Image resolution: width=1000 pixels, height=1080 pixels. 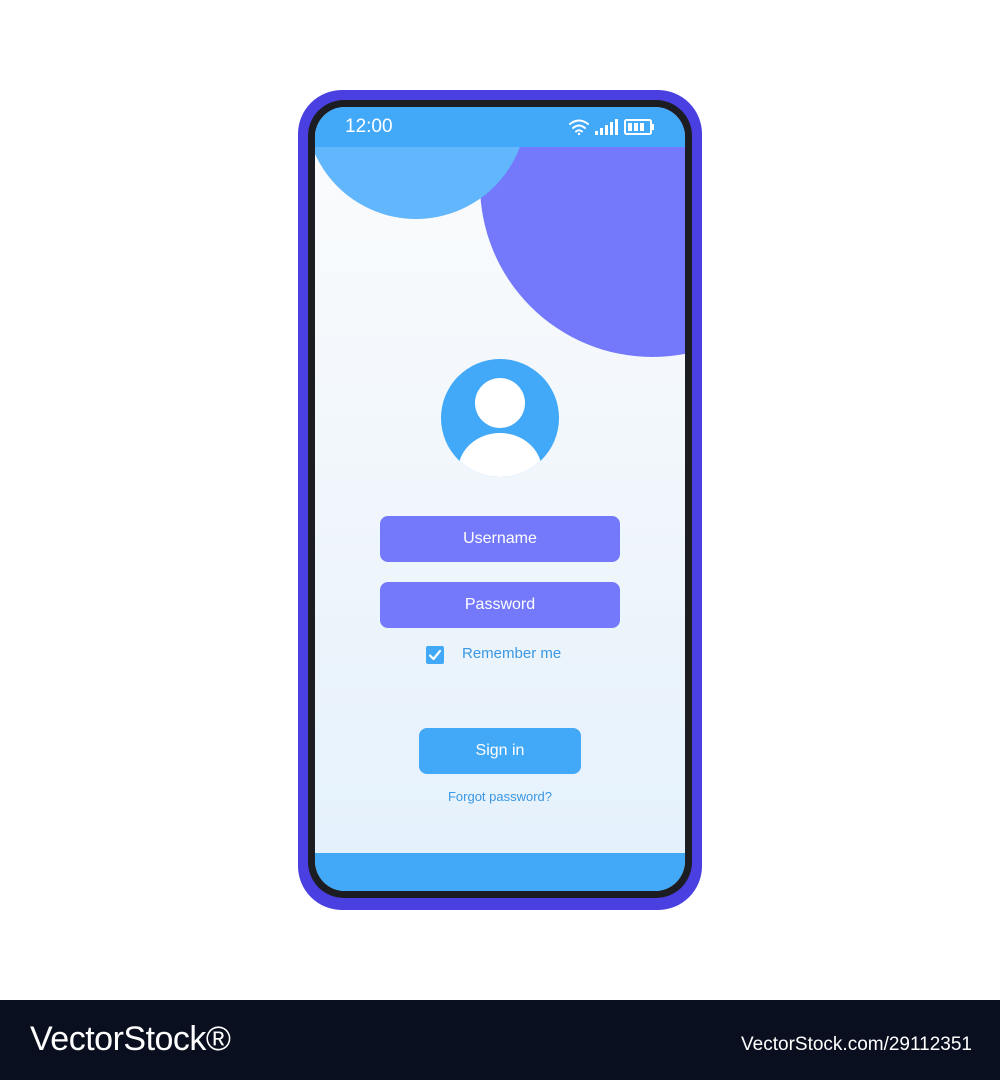 What do you see at coordinates (369, 126) in the screenshot?
I see `status-time: 12:00` at bounding box center [369, 126].